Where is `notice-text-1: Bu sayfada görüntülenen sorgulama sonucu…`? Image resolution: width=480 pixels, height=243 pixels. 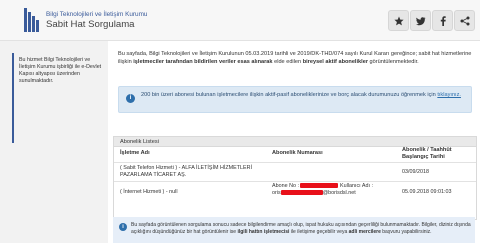
notice-text-1: Bu sayfada görüntülenen sorgulama sonucu… is located at coordinates (285, 225).